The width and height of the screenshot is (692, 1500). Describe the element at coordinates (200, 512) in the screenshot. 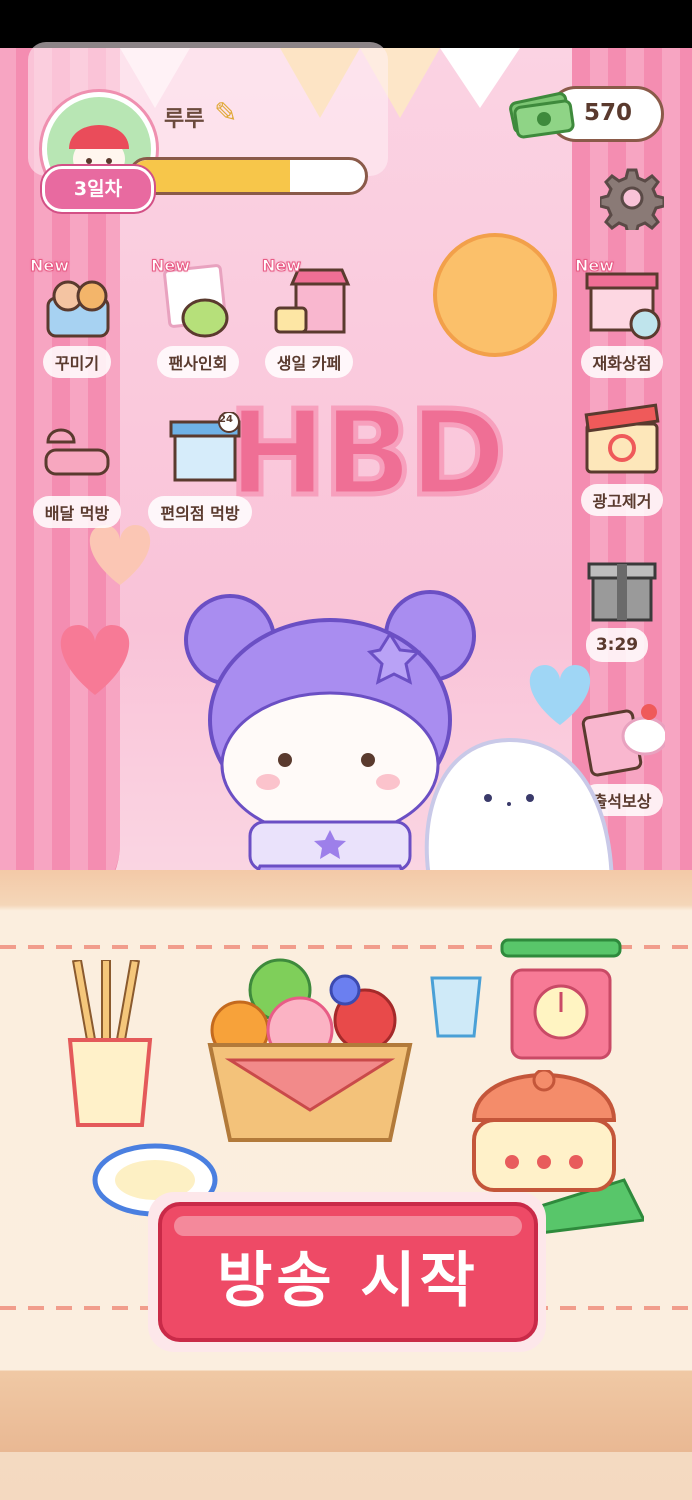

I see `menu-label: 편의점 먹방` at that location.